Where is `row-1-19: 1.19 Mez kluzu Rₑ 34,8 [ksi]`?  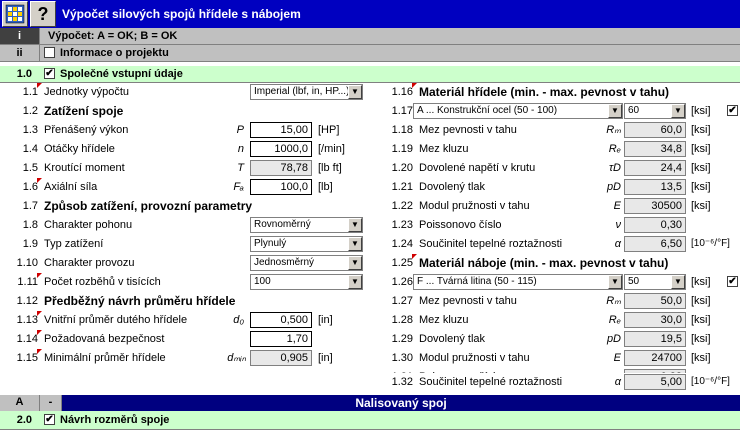
row-1-19: 1.19 Mez kluzu Rₑ 34,8 [ksi] is located at coordinates (557, 149).